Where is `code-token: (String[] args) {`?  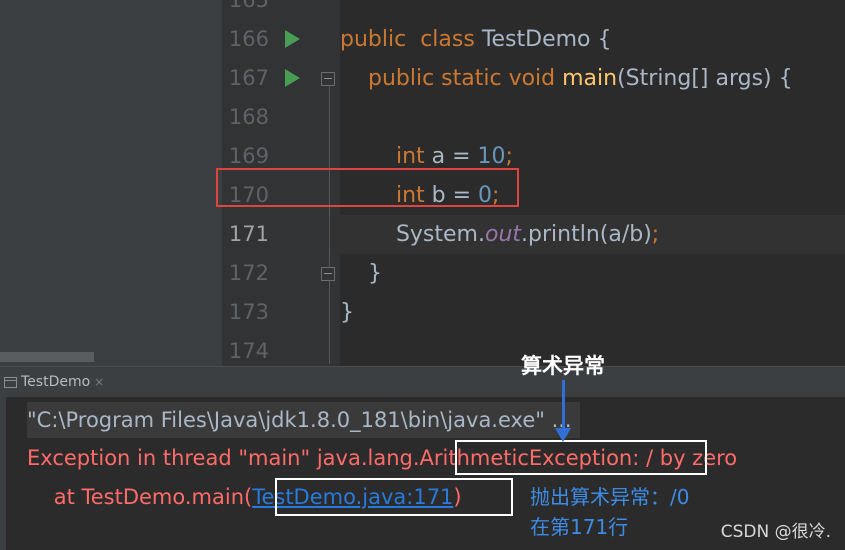 code-token: (String[] args) { is located at coordinates (705, 78).